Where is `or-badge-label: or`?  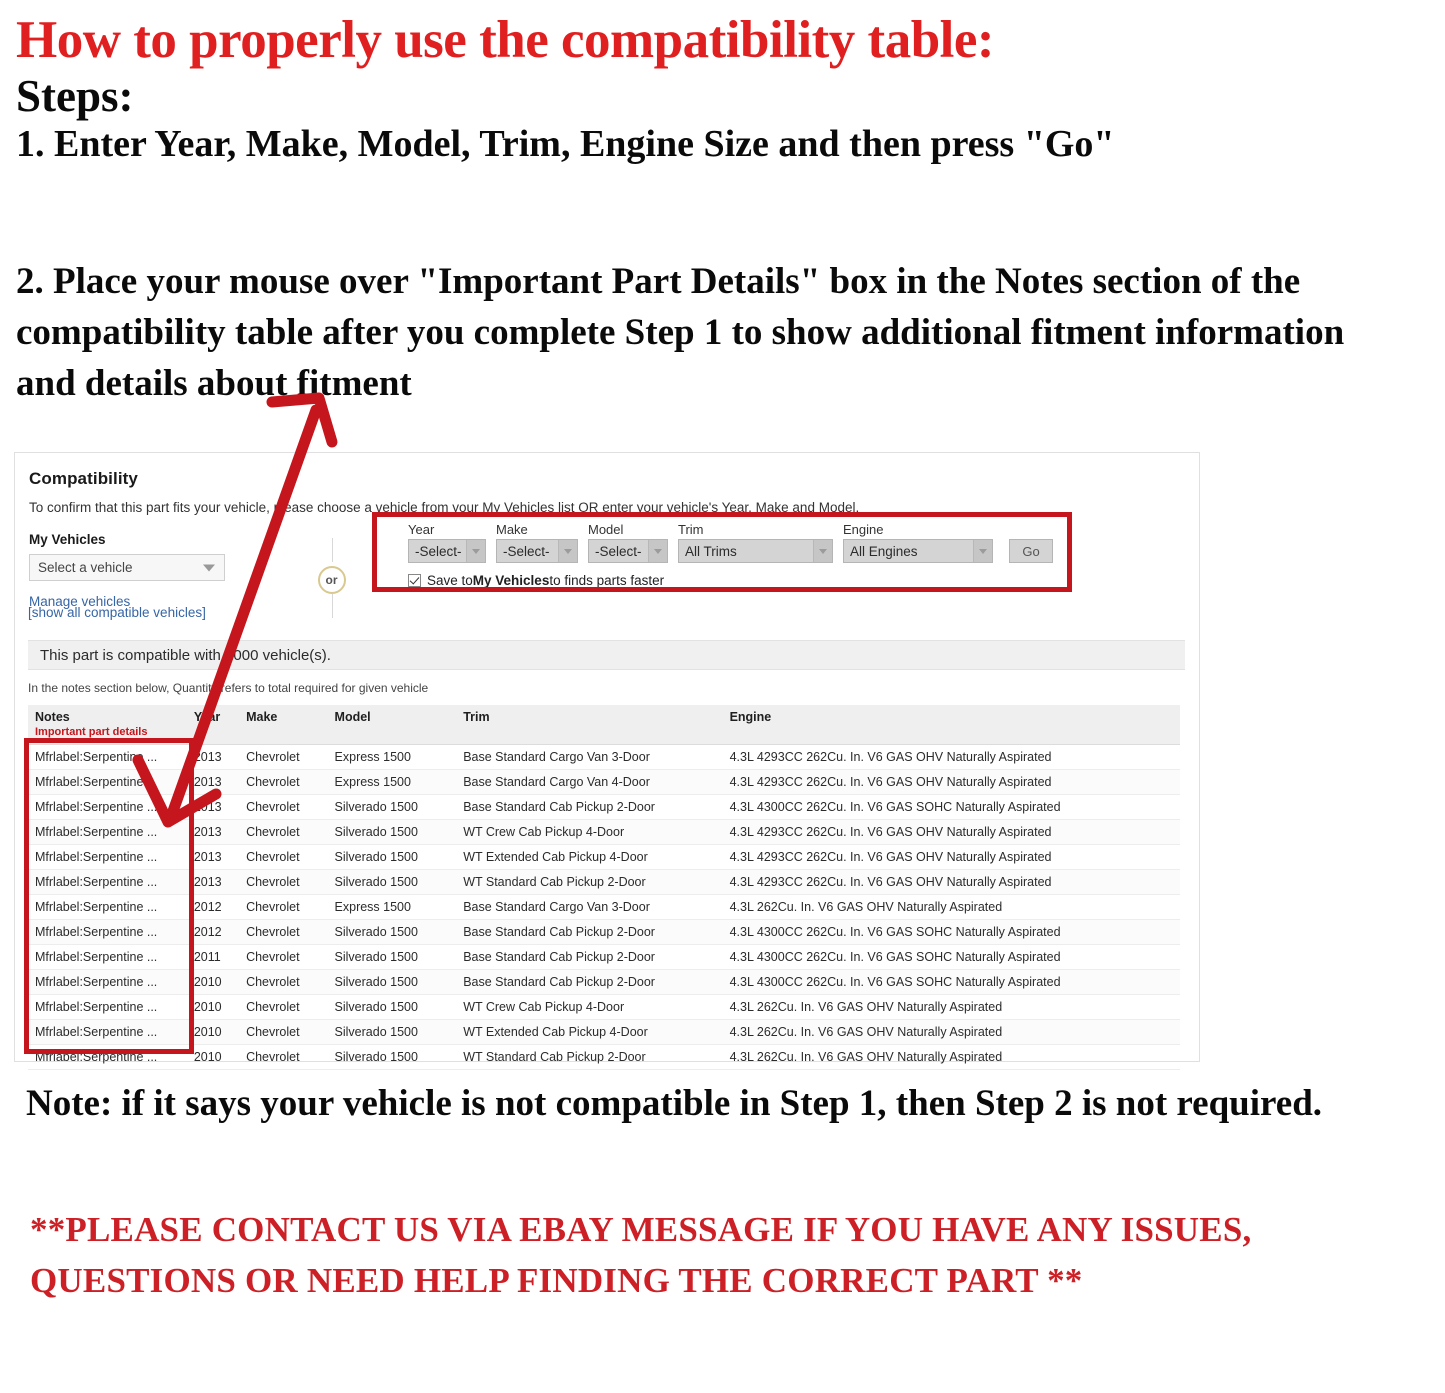 or-badge-label: or is located at coordinates (331, 580).